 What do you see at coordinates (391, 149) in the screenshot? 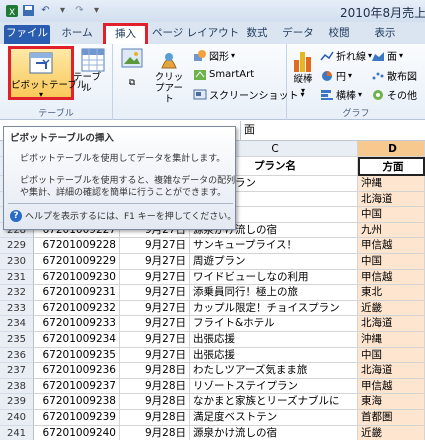
I see `column-header-d: D` at bounding box center [391, 149].